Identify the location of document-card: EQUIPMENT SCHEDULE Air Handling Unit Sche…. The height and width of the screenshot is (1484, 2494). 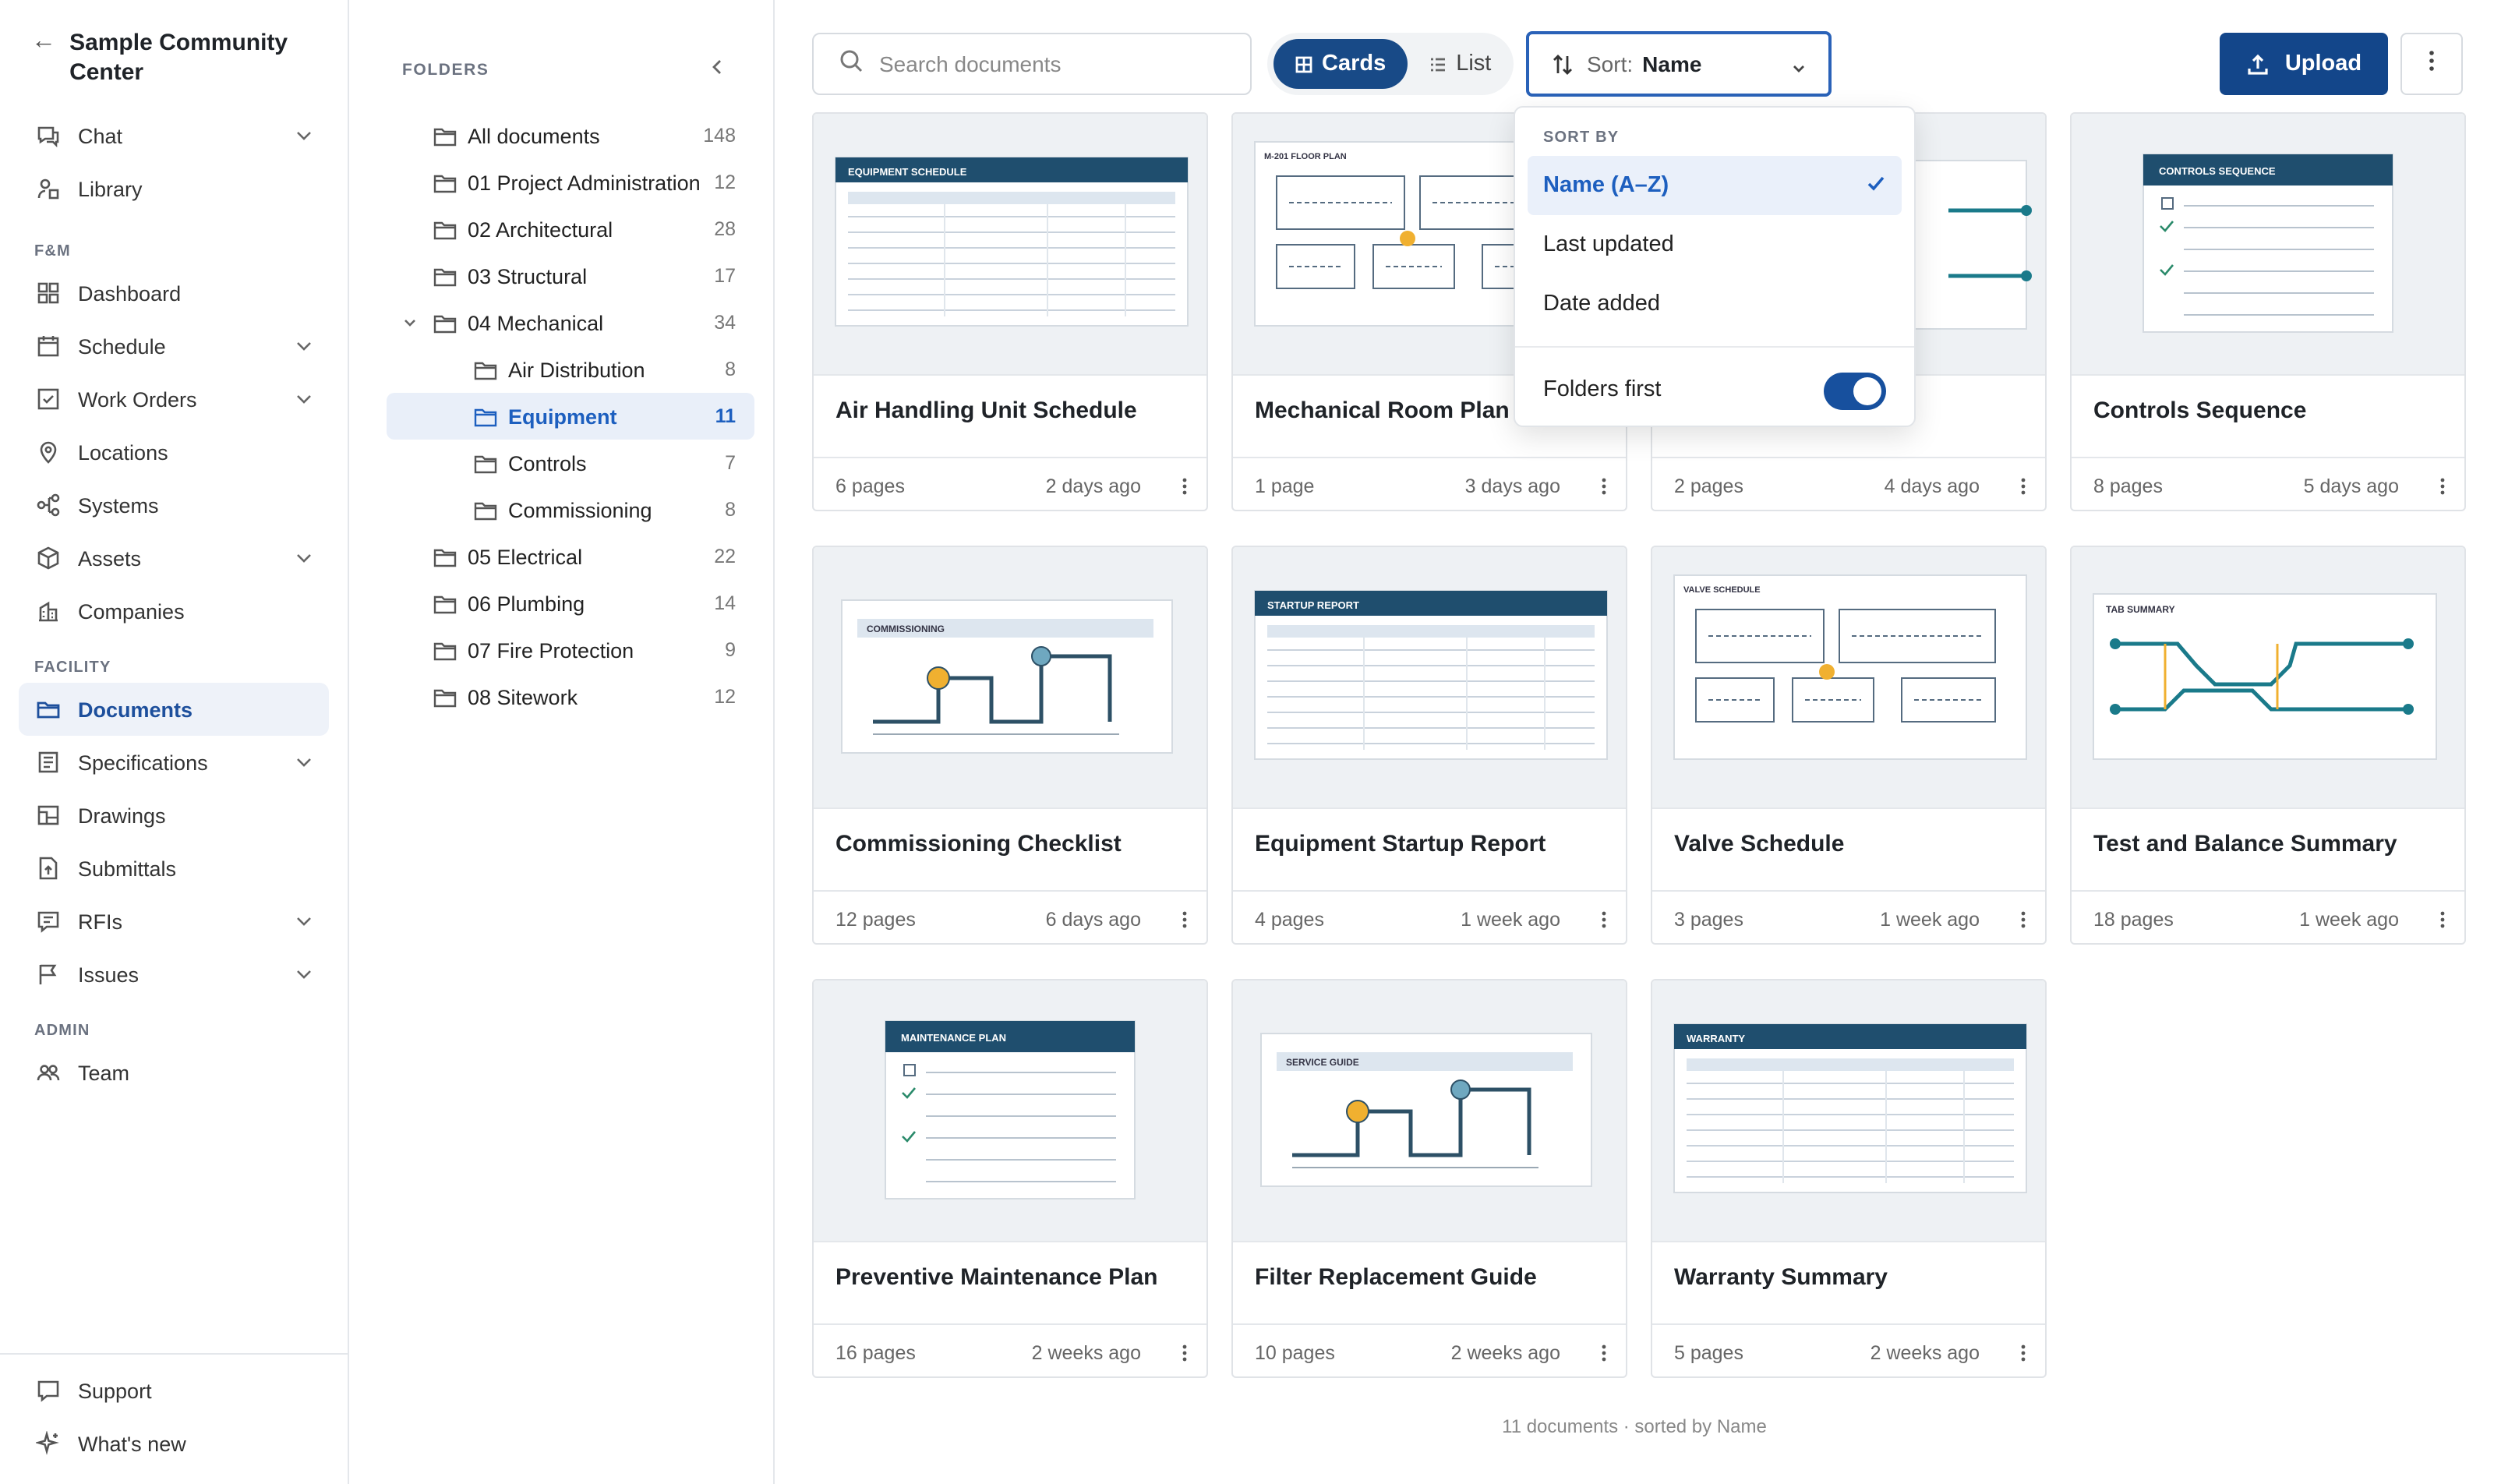
(1010, 311).